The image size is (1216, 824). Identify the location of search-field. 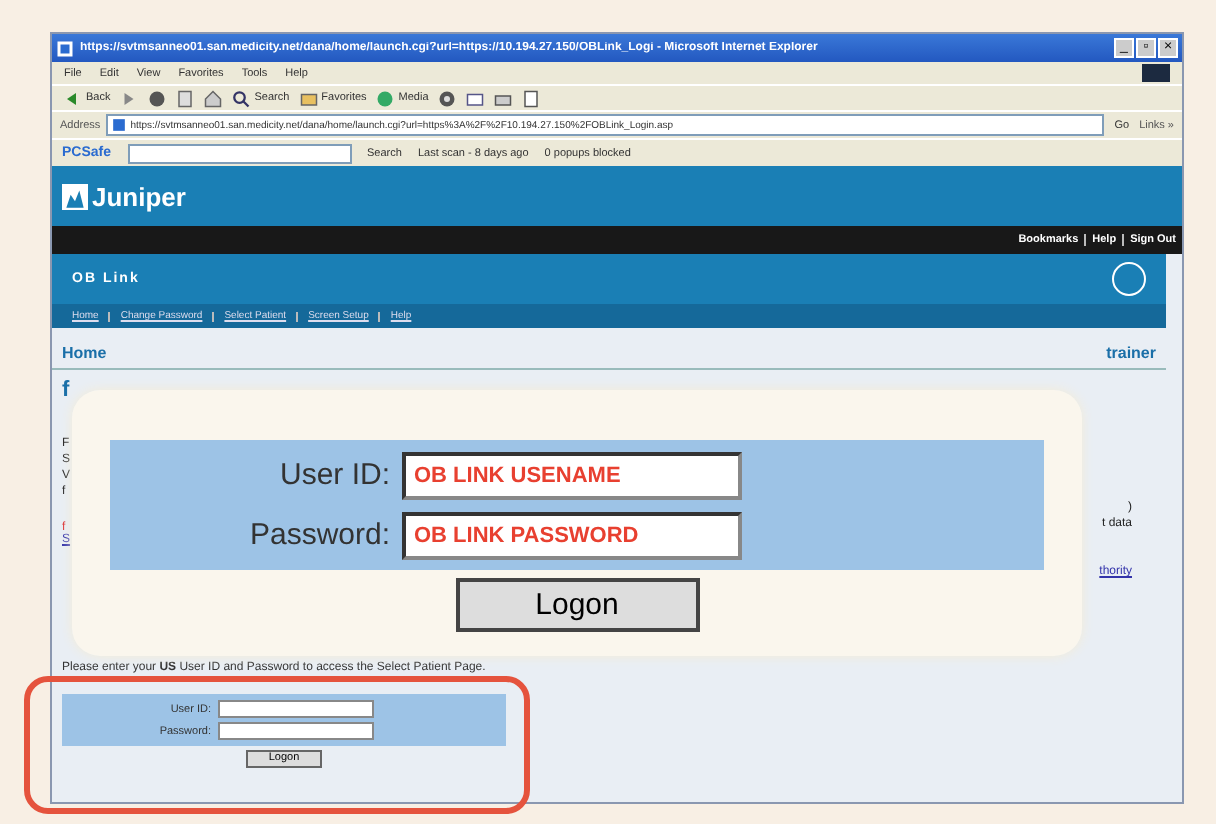
(239, 153).